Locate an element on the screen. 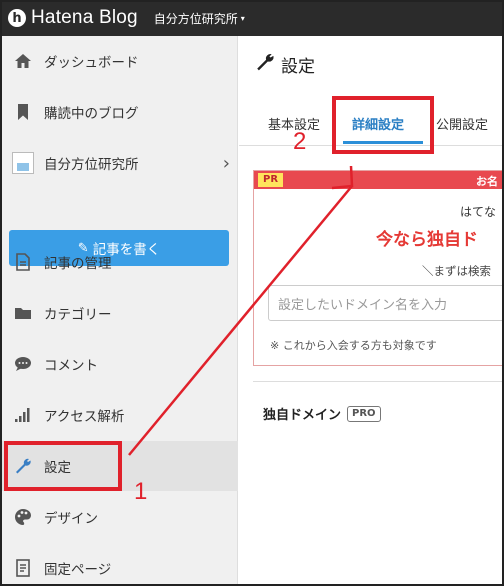 This screenshot has width=504, height=586. sidebar-item-dashboard: ダッシュボード is located at coordinates (119, 61).